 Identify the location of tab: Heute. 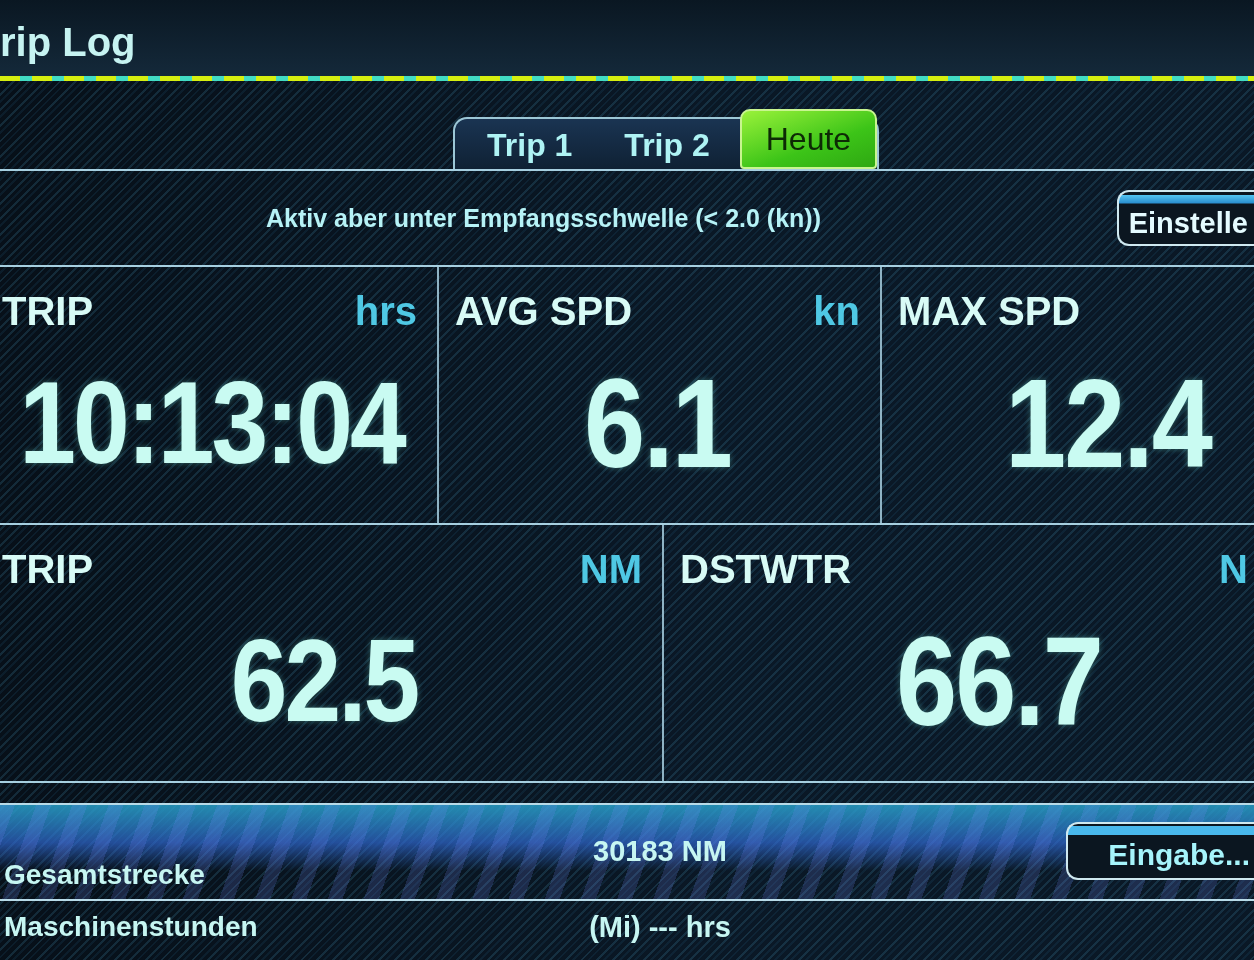
(808, 139).